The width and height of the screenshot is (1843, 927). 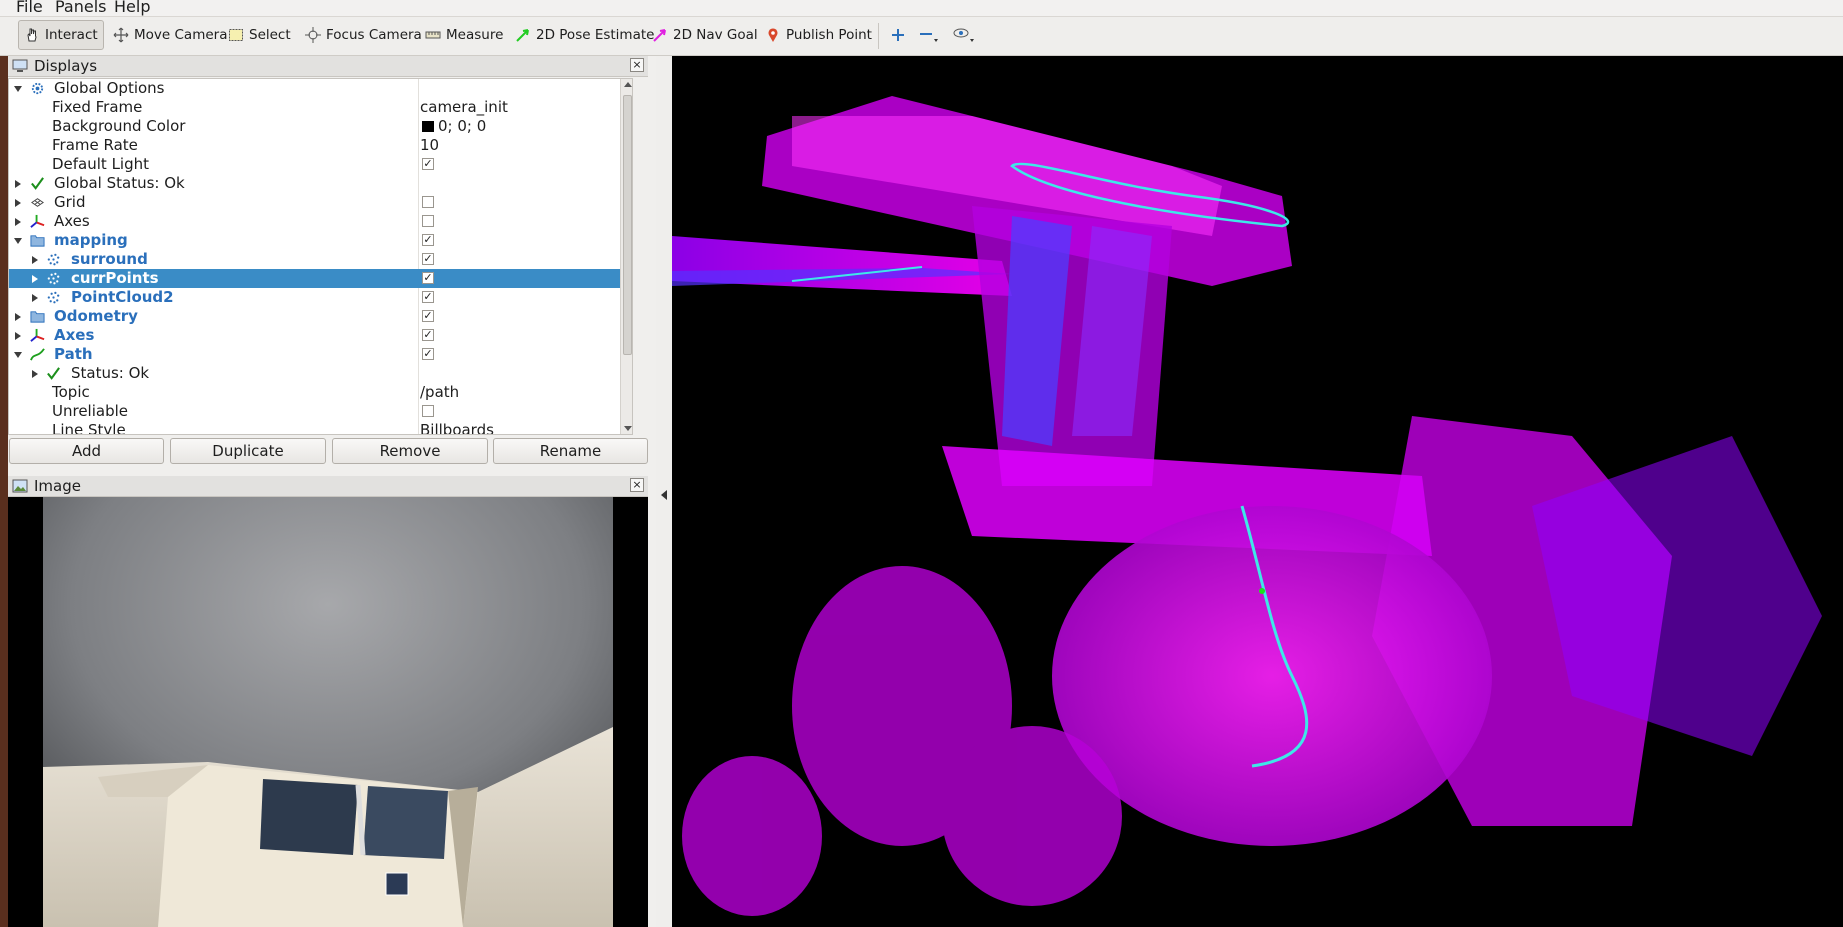 I want to click on tree-row-default-light: Default Light ✓, so click(x=320, y=164).